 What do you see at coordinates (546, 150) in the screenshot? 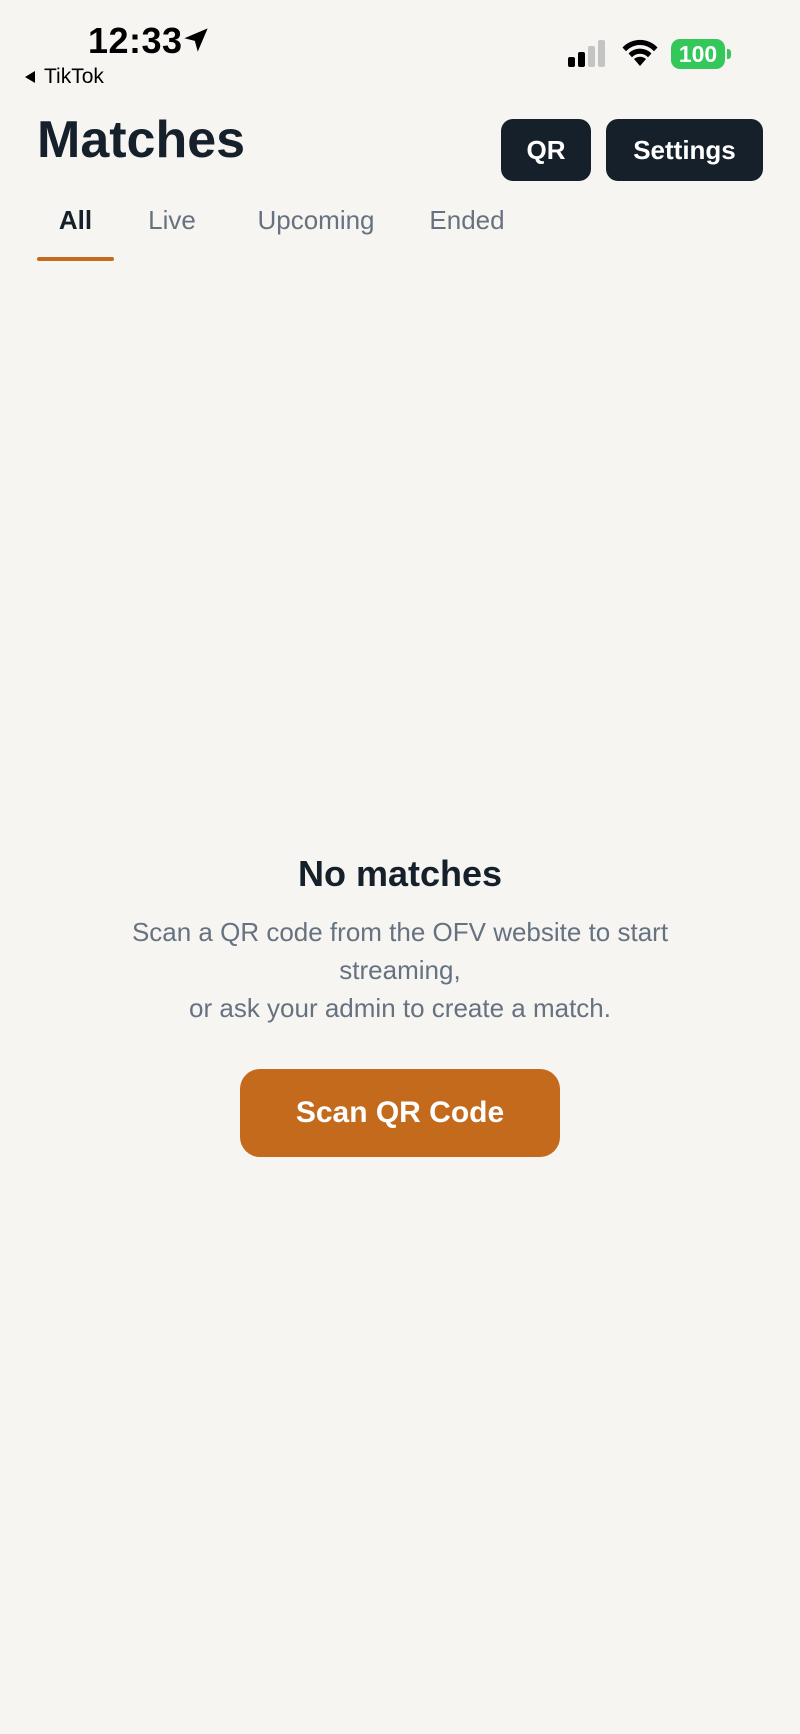
I see `qr-button: QR` at bounding box center [546, 150].